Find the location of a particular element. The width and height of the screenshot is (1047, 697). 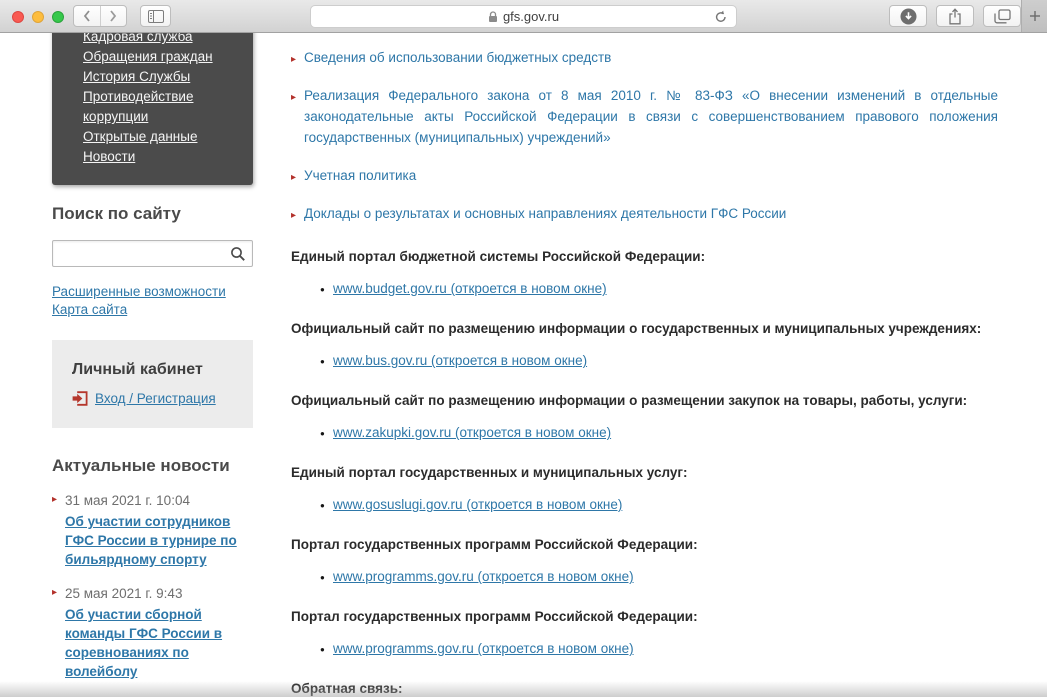

chevron-right-icon is located at coordinates (113, 16).